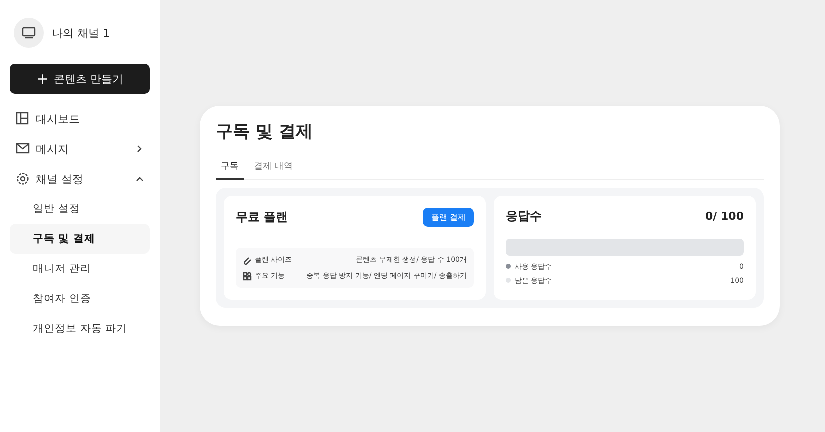 This screenshot has height=432, width=825. What do you see at coordinates (80, 79) in the screenshot?
I see `create-content-button: + 콘텐츠 만들기` at bounding box center [80, 79].